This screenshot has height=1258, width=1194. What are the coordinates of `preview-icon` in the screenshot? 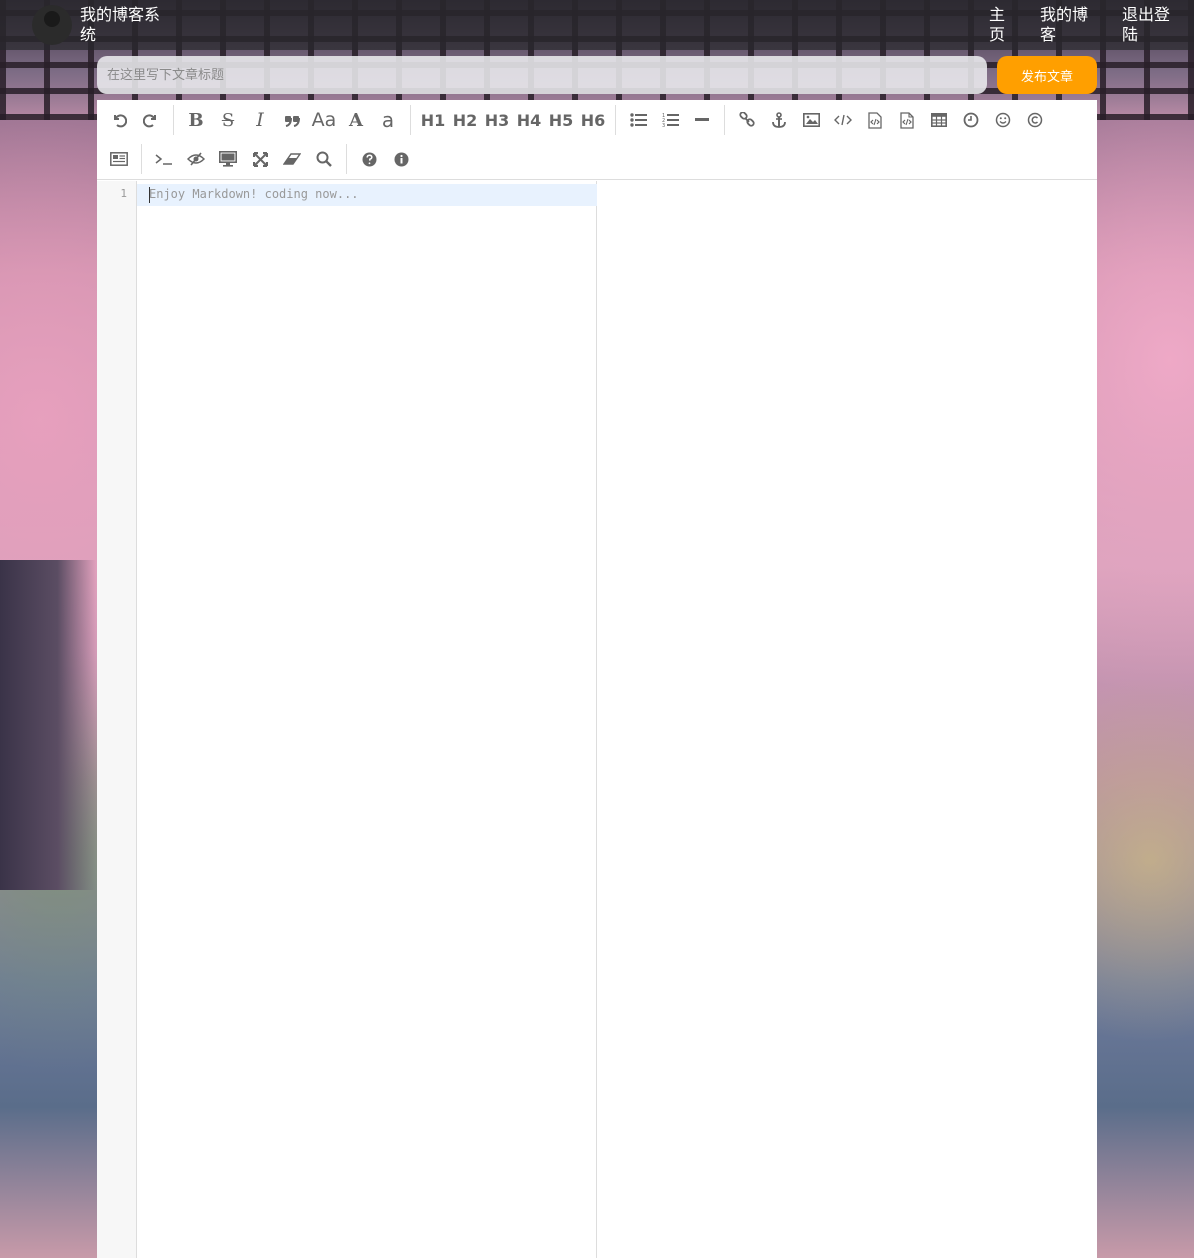 It's located at (228, 159).